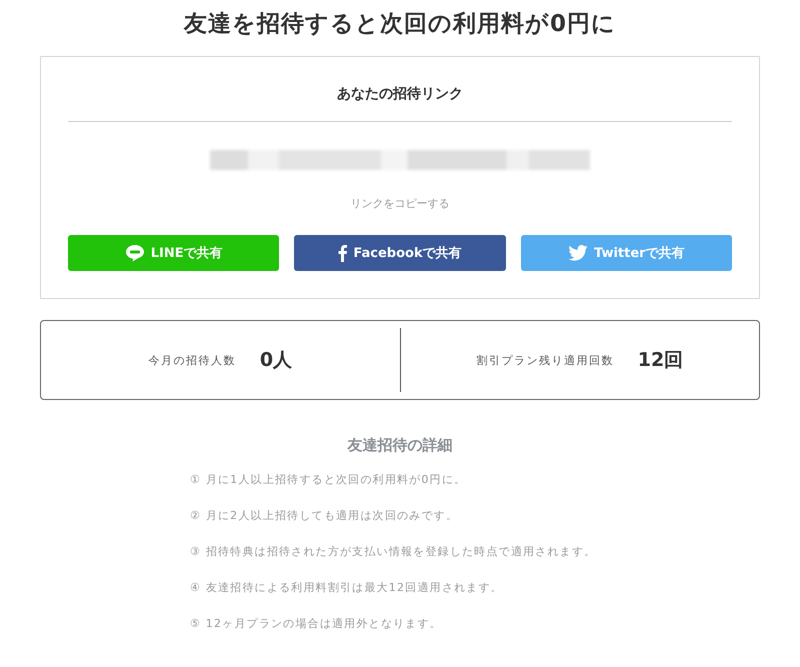  Describe the element at coordinates (661, 360) in the screenshot. I see `stat-value: 12回` at that location.